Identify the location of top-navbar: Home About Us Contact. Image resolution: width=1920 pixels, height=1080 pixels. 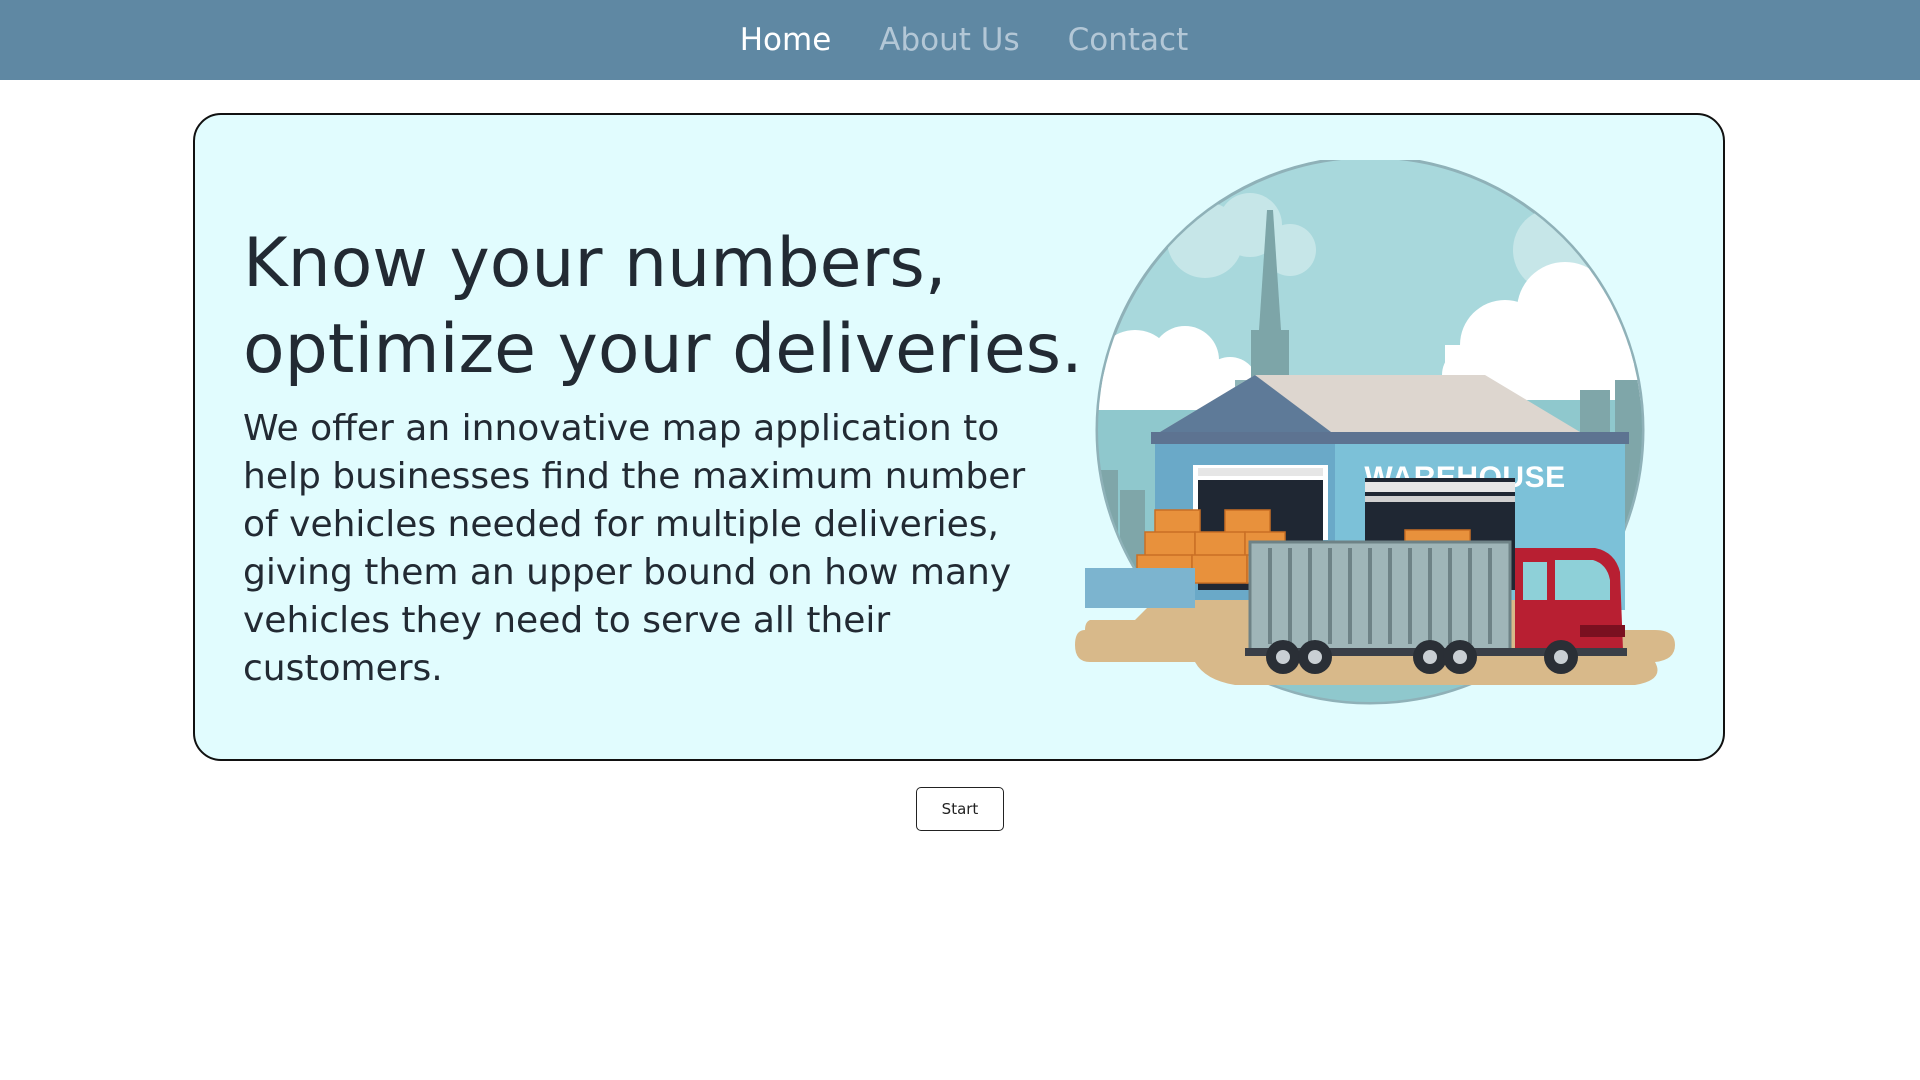
(960, 40).